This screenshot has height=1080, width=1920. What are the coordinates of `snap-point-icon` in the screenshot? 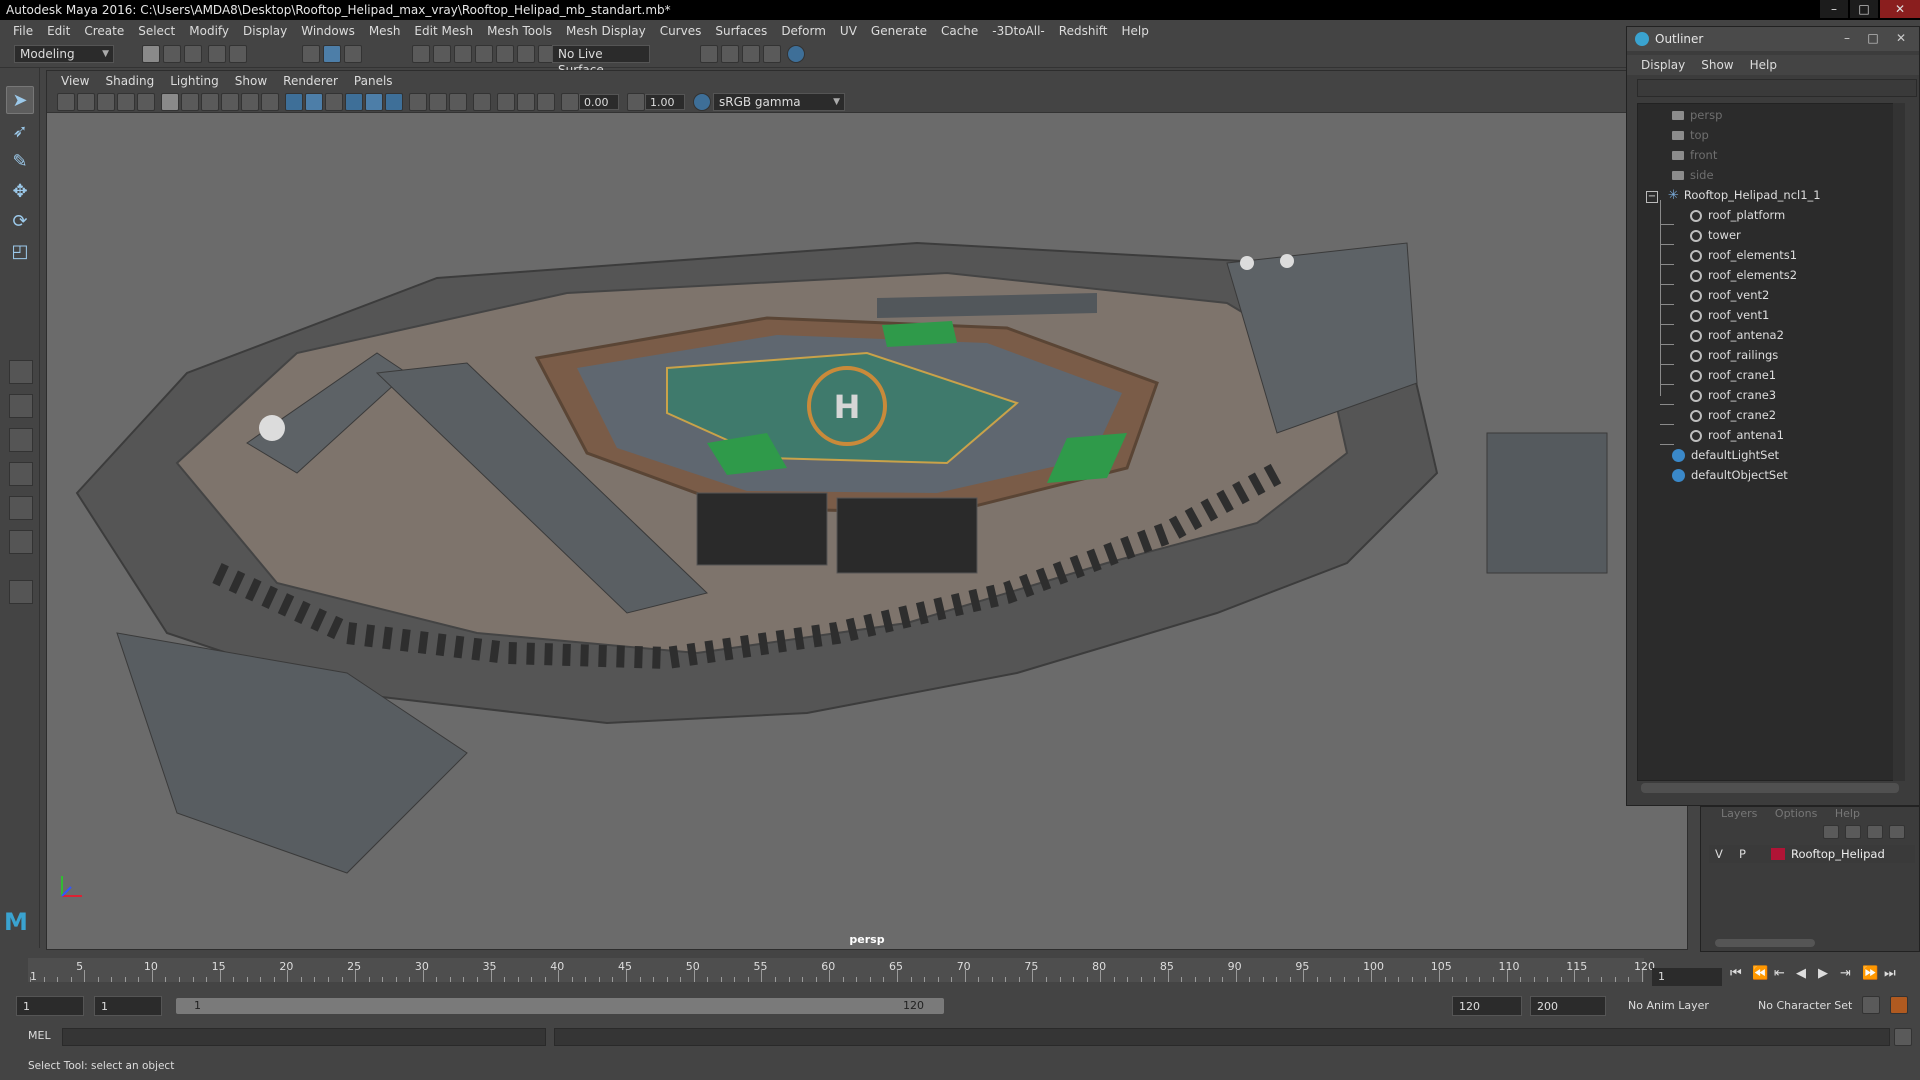 It's located at (463, 54).